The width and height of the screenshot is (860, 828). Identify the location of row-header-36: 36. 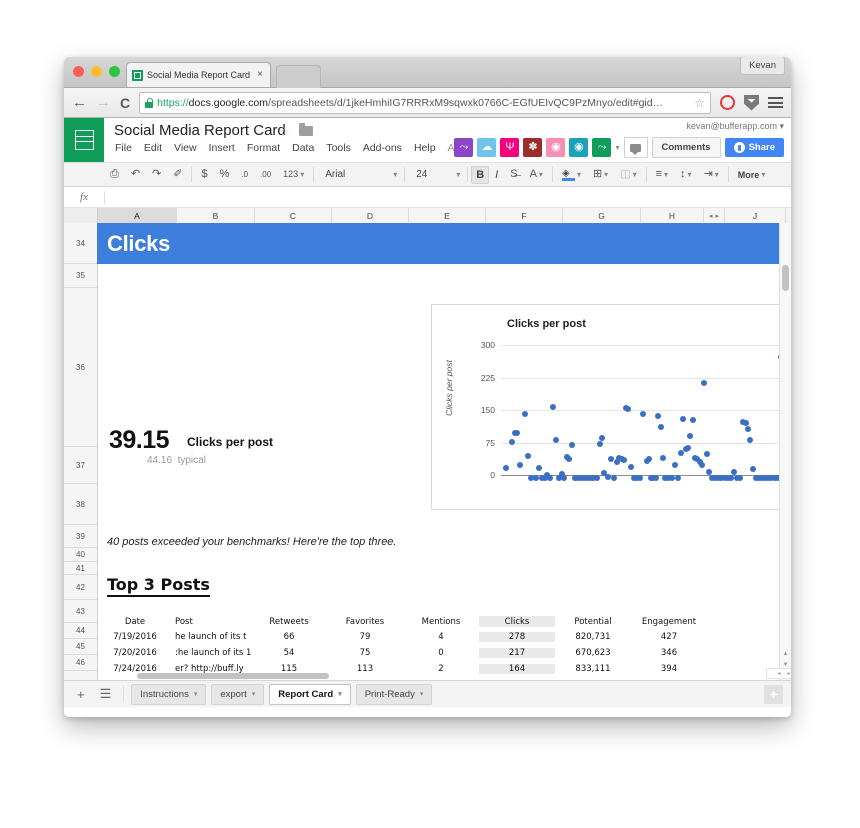
(80, 367).